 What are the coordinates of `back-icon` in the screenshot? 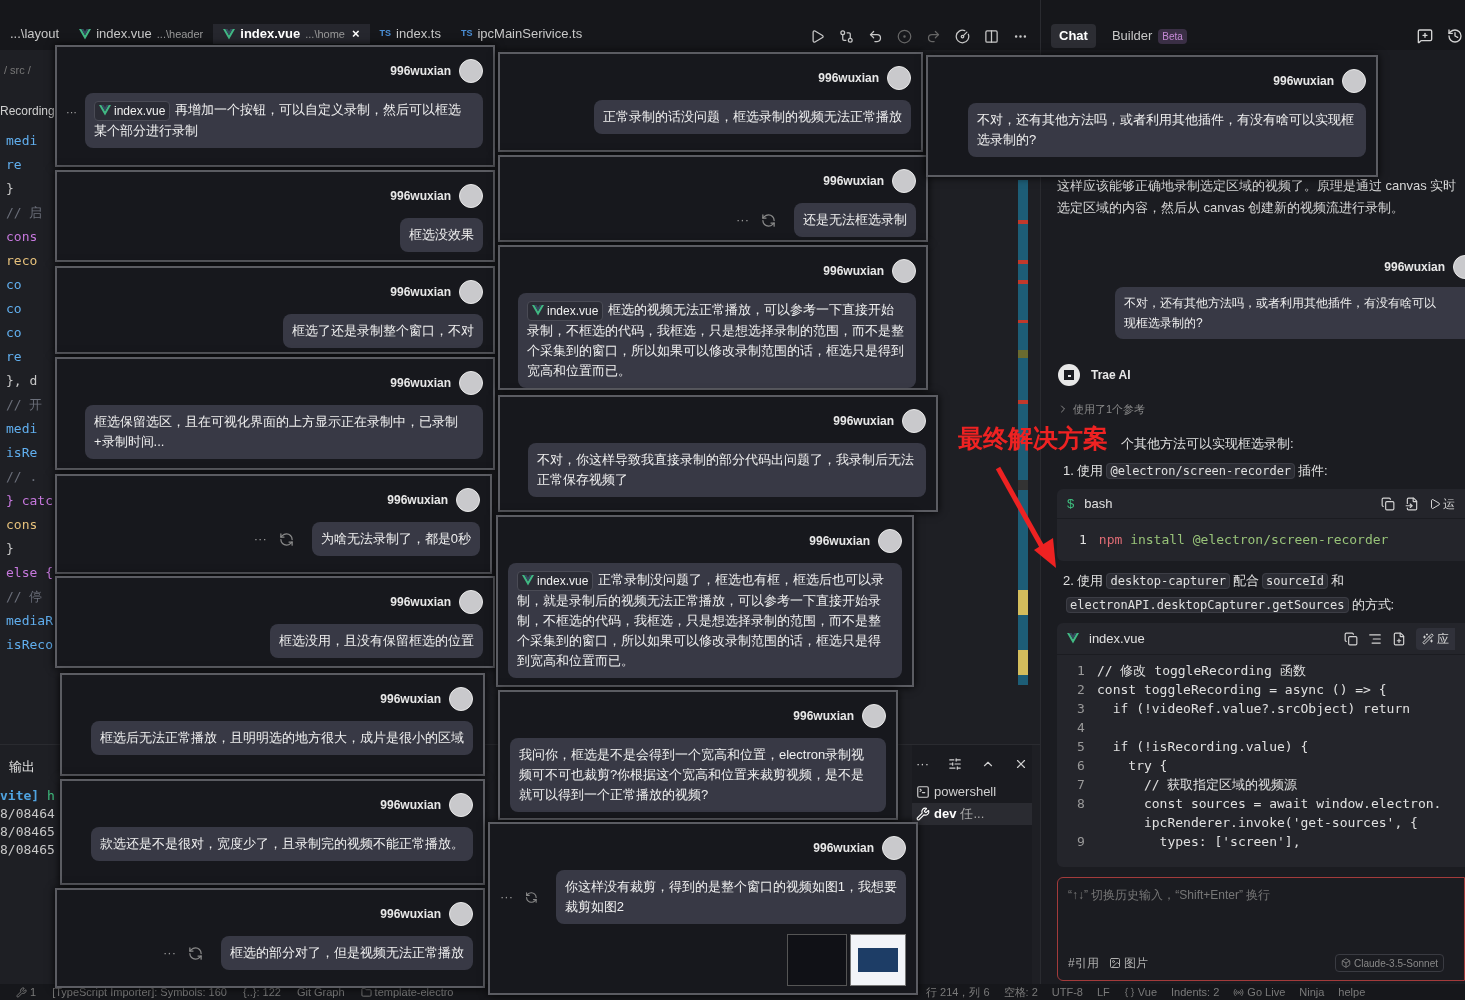 It's located at (875, 36).